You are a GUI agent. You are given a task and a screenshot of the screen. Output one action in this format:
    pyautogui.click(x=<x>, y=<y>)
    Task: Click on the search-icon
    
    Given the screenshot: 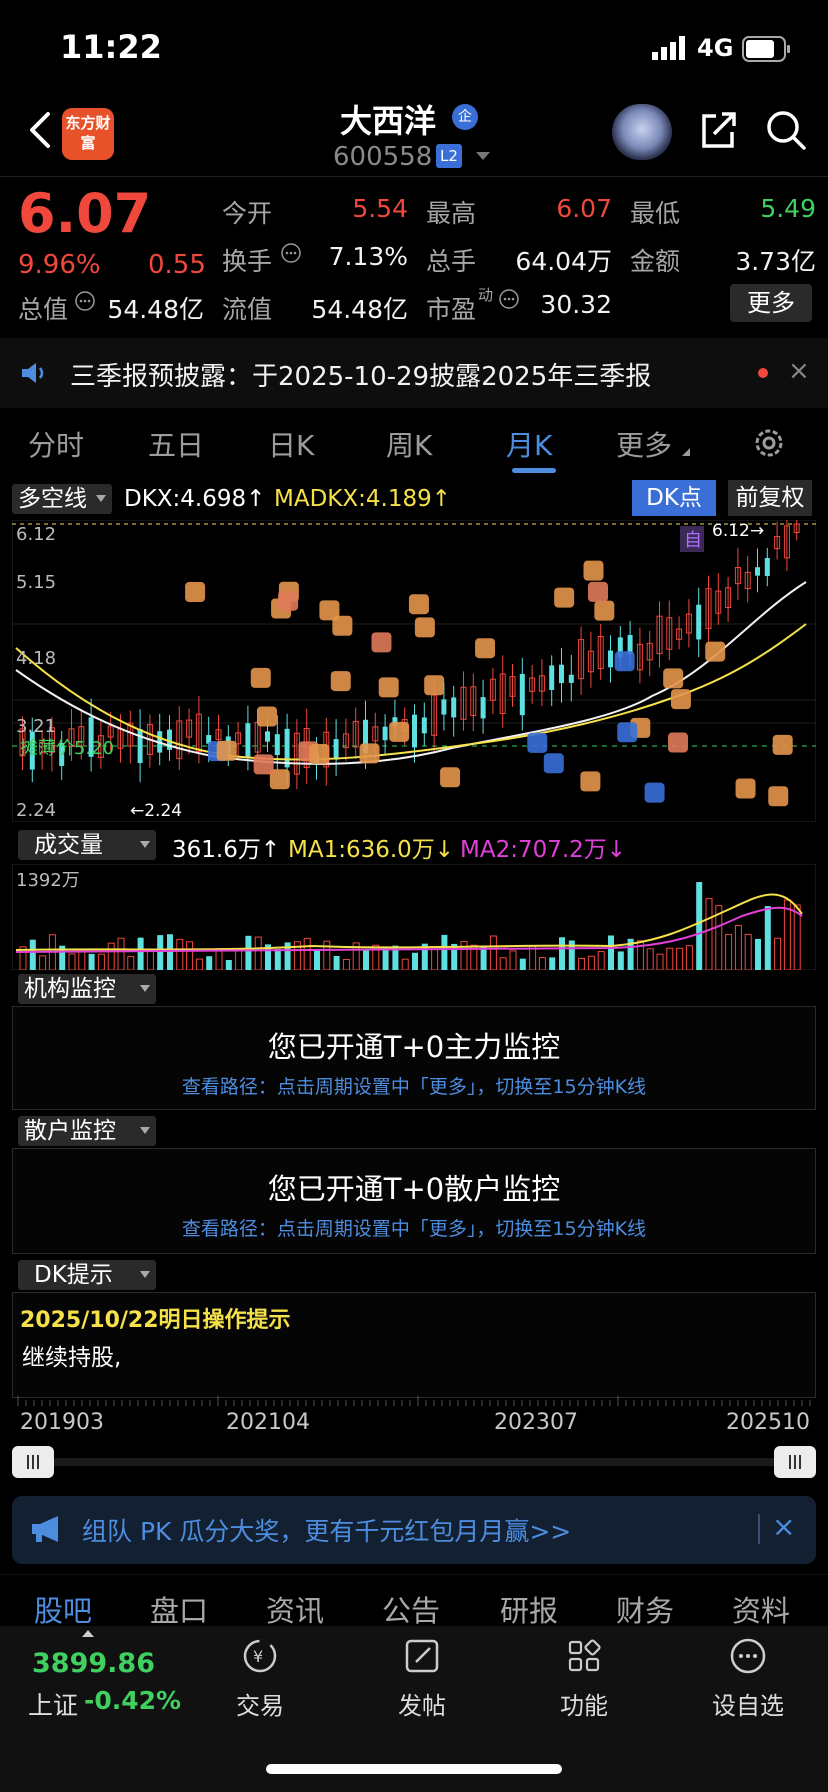 What is the action you would take?
    pyautogui.click(x=786, y=130)
    